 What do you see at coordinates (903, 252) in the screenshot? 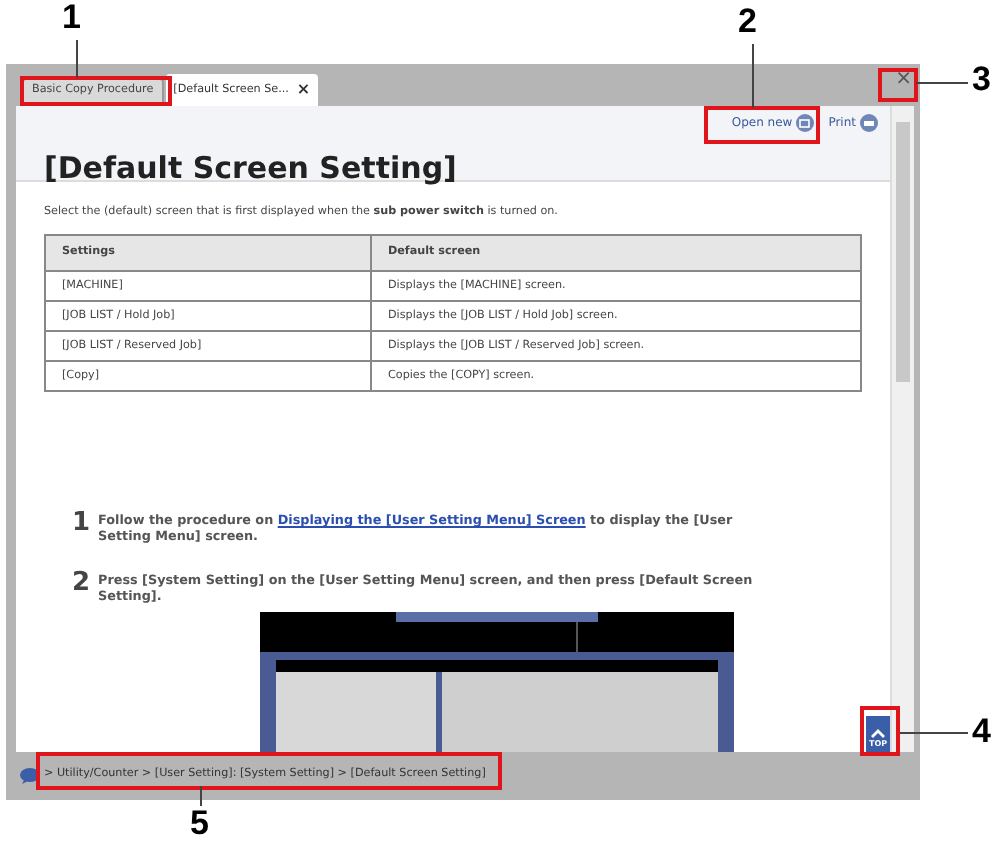
I see `scrollbar-thumb` at bounding box center [903, 252].